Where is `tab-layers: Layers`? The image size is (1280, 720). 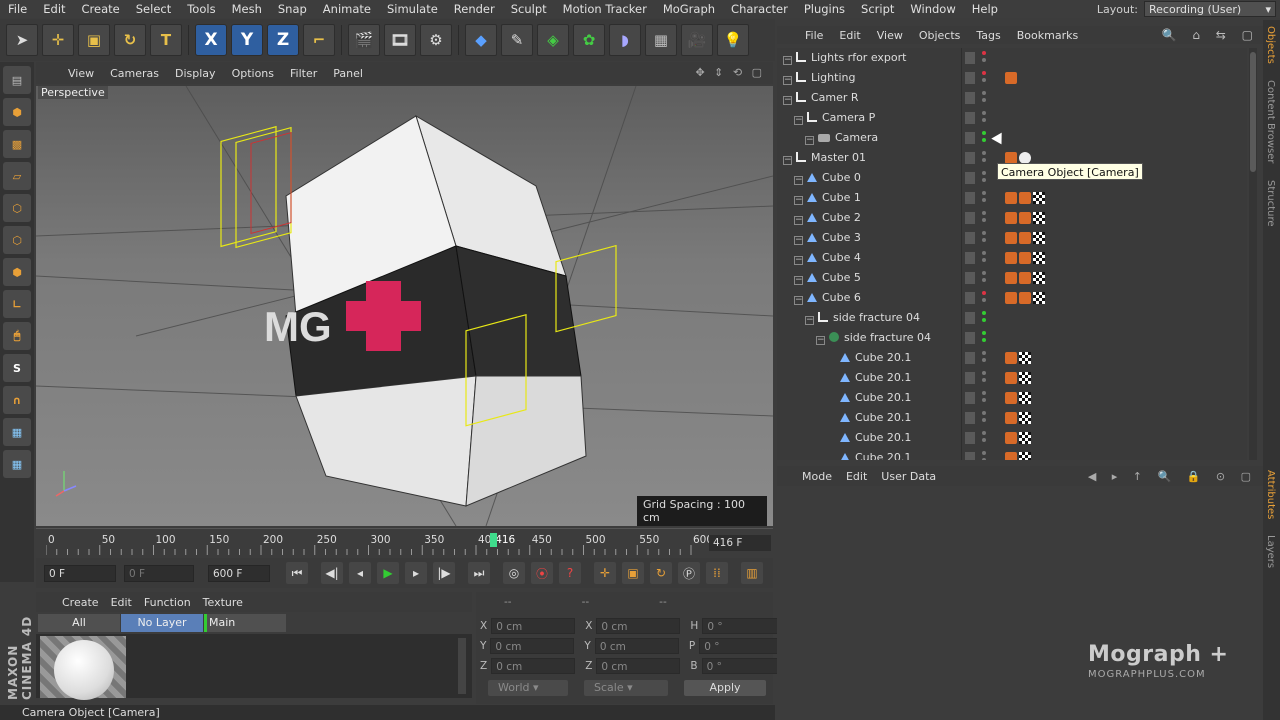 tab-layers: Layers is located at coordinates (1270, 551).